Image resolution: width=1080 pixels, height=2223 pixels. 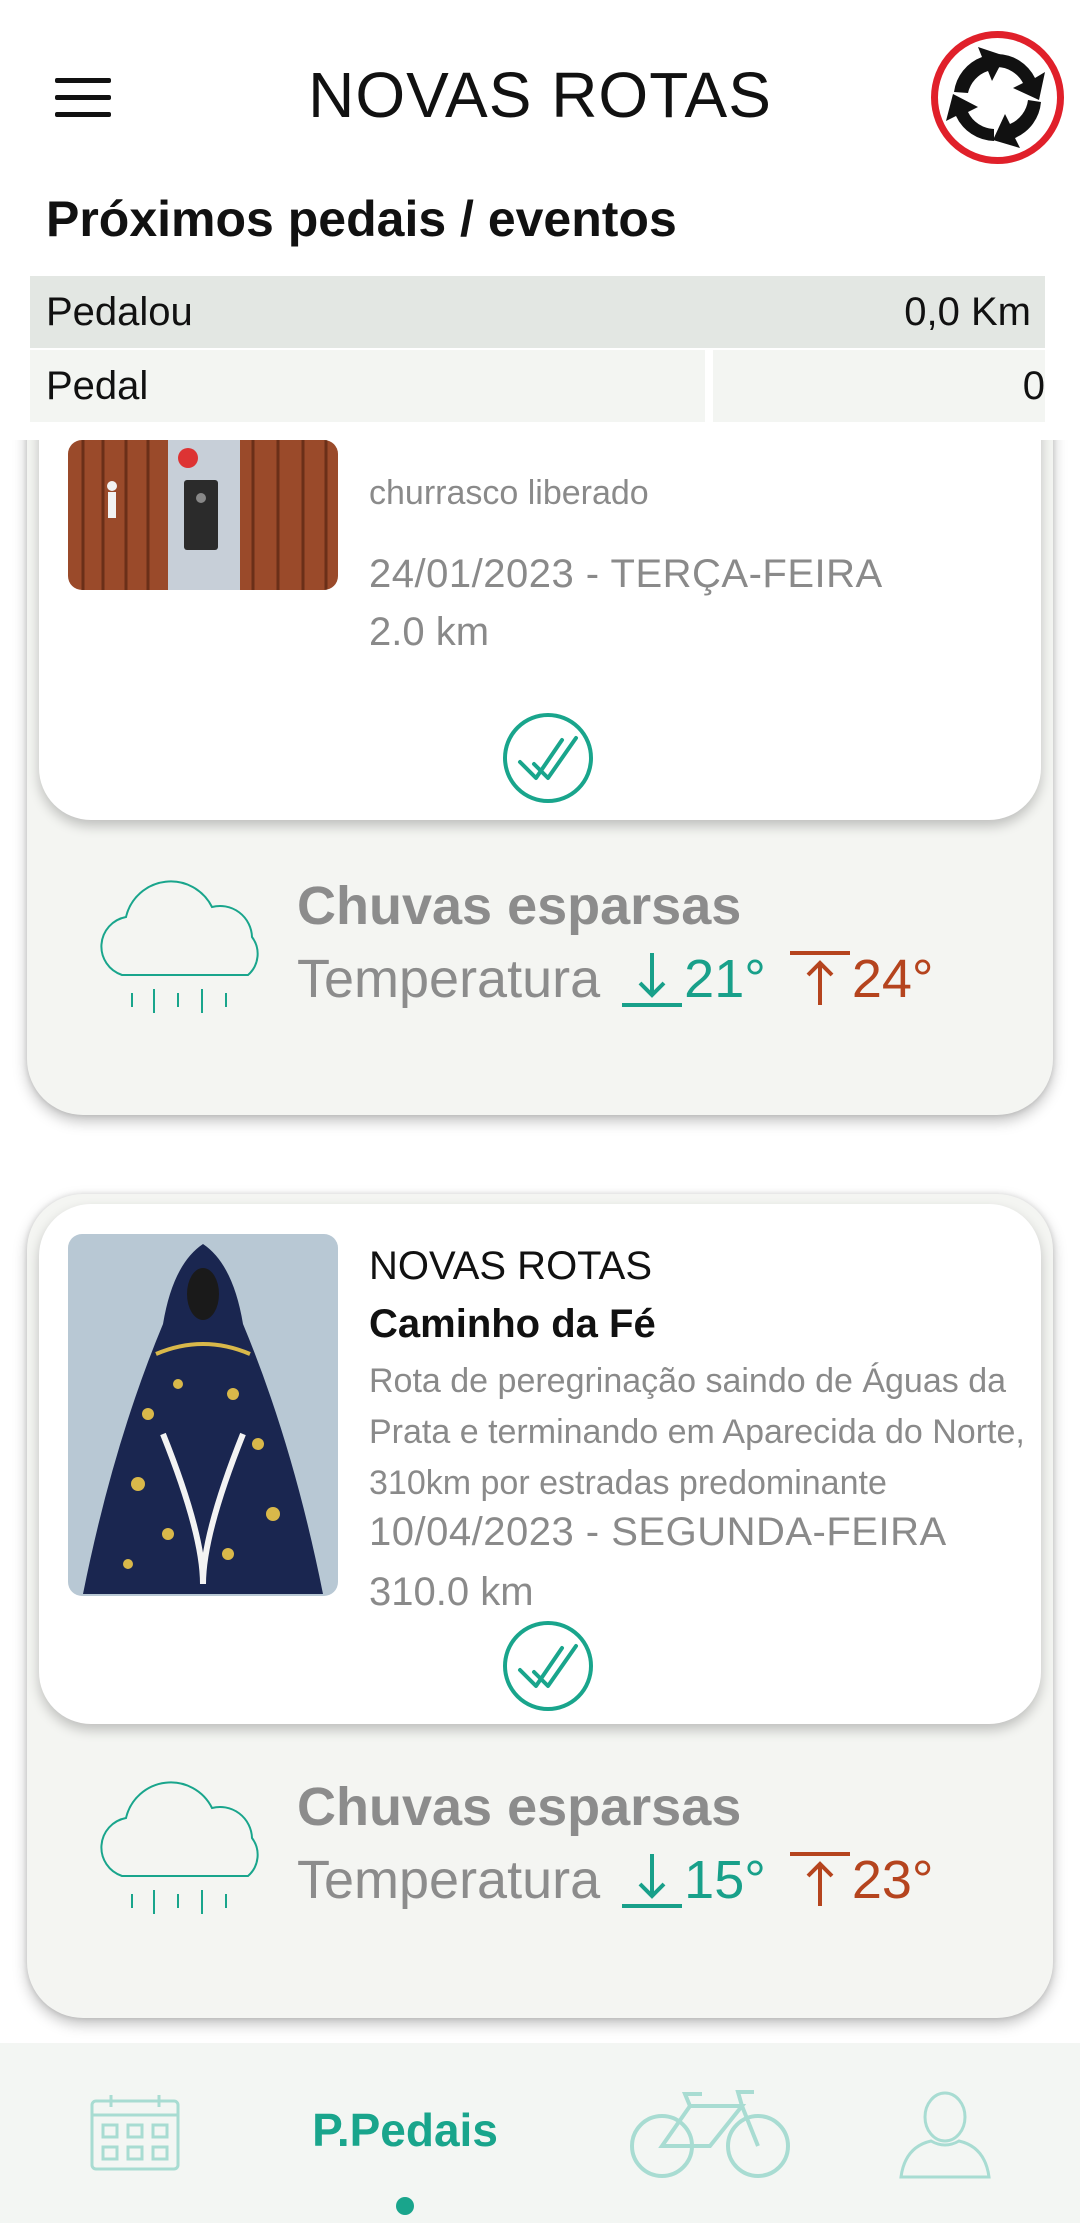 I want to click on event-distance: 310.0 km, so click(x=451, y=1592).